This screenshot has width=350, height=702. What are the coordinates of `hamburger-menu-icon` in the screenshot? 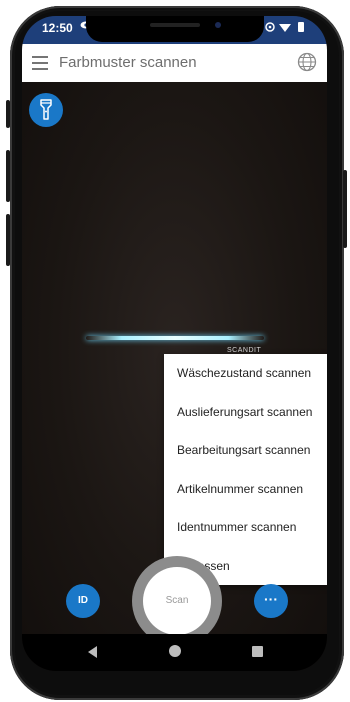 It's located at (40, 63).